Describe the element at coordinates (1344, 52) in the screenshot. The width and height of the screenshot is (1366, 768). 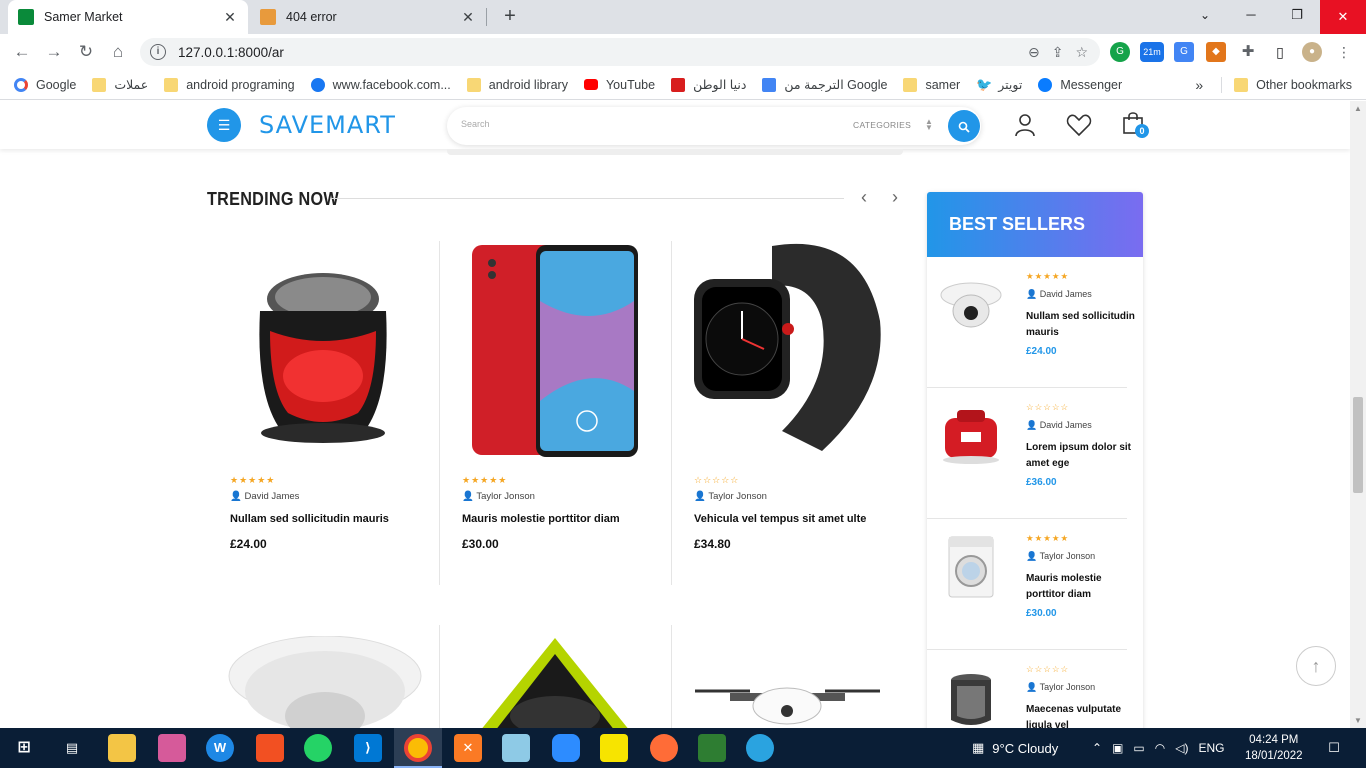
I see `chrome-menu-icon: ⋮` at that location.